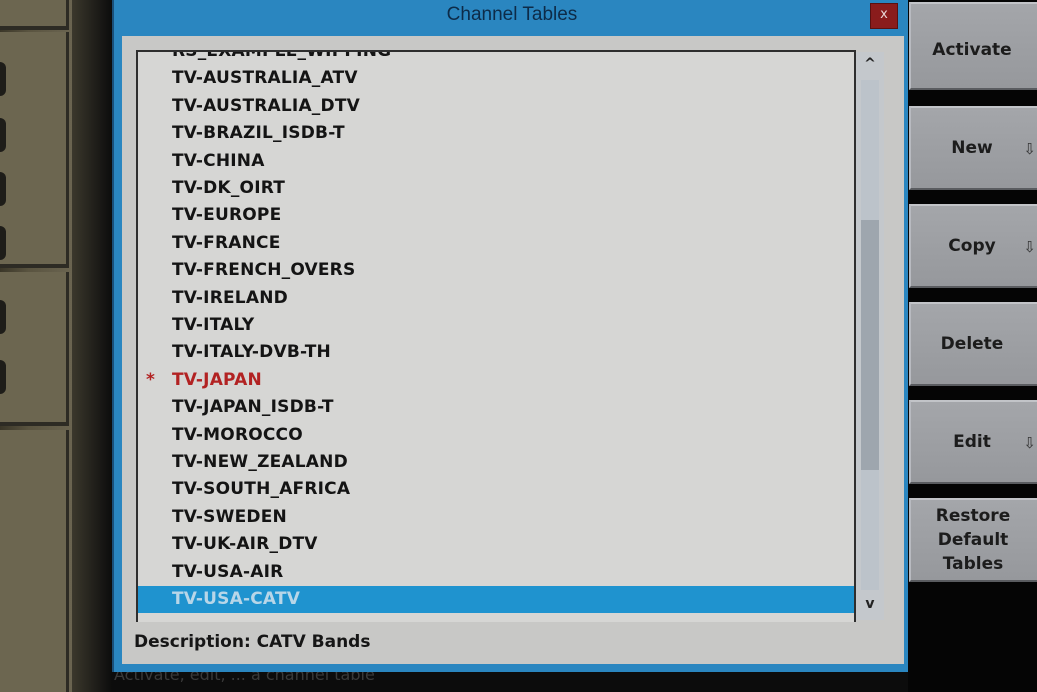  What do you see at coordinates (245, 544) in the screenshot?
I see `list-item-label: TV-UK-AIR_DTV` at bounding box center [245, 544].